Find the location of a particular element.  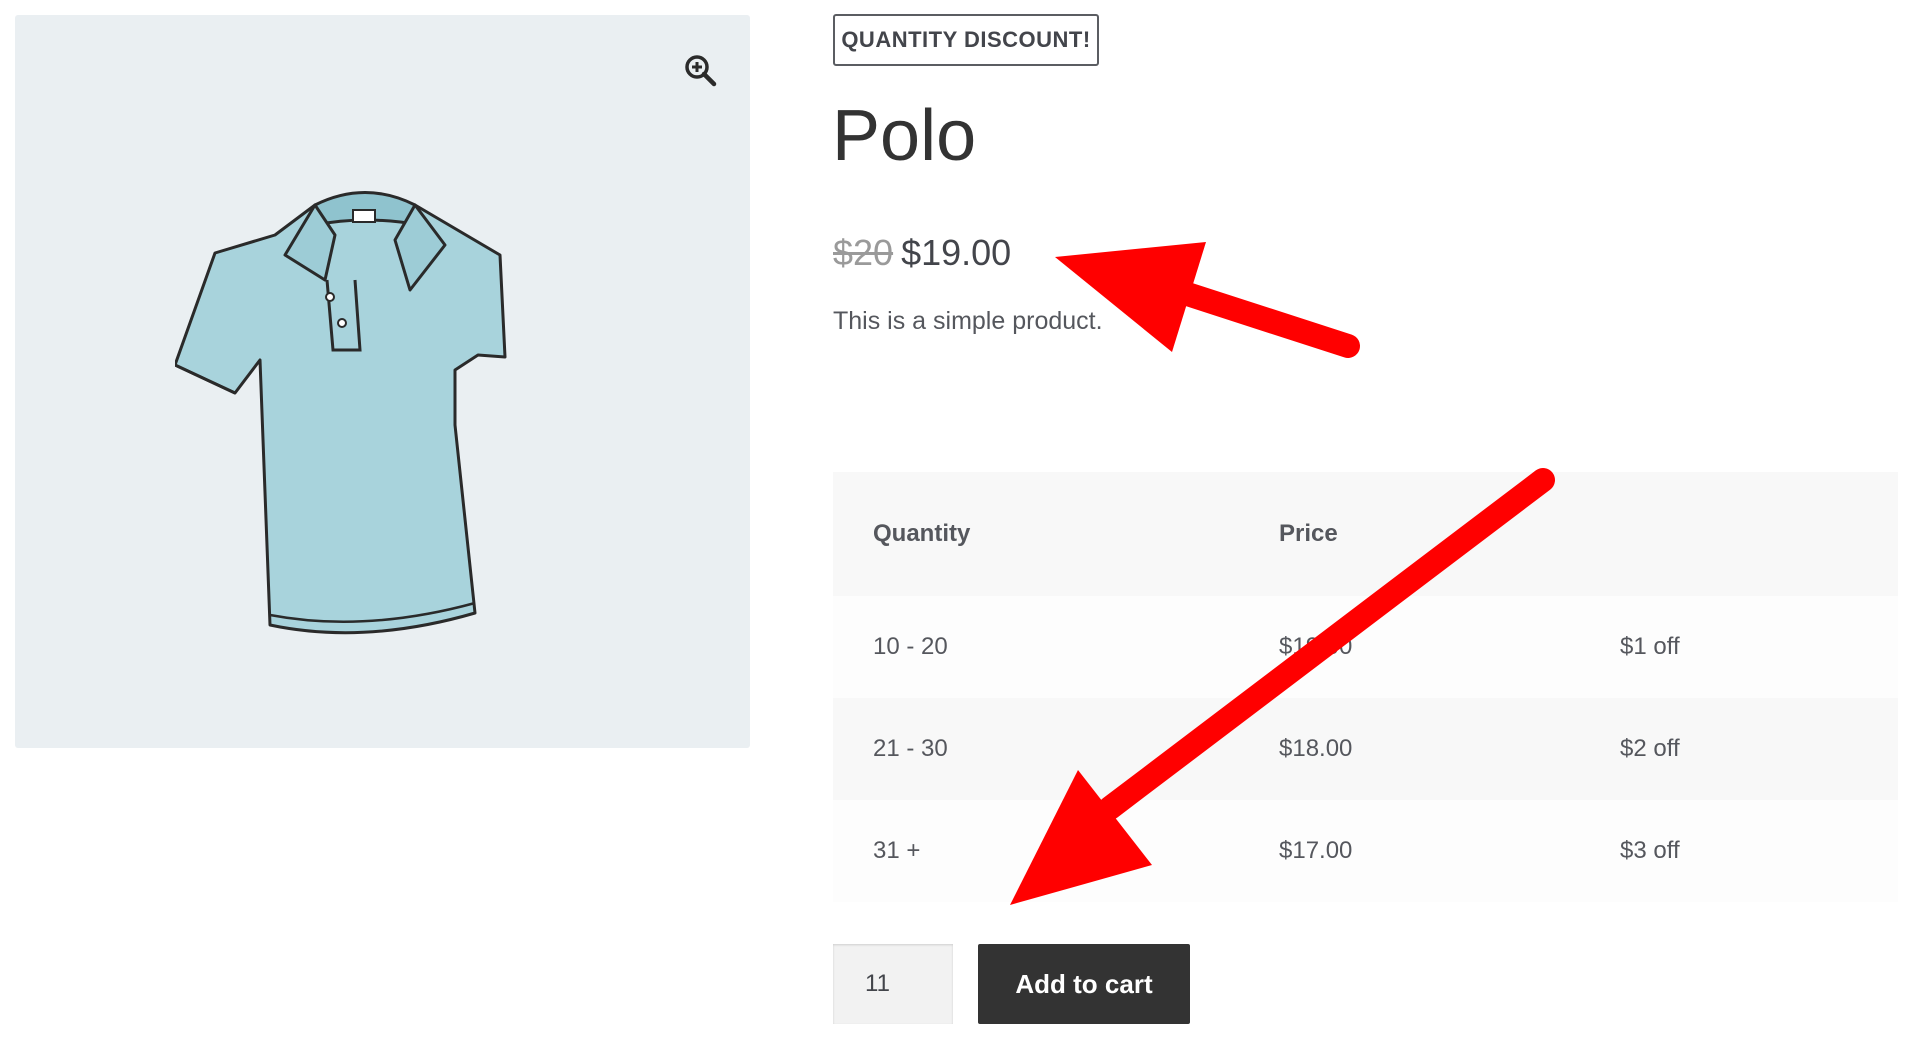

tier-discount: $3 off is located at coordinates (1650, 850).